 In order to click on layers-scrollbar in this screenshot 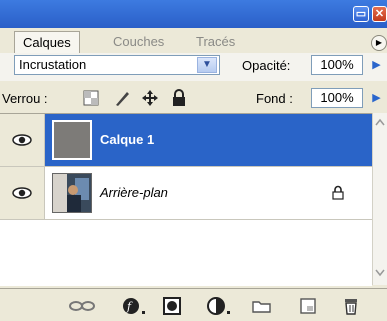, I will do `click(379, 199)`.